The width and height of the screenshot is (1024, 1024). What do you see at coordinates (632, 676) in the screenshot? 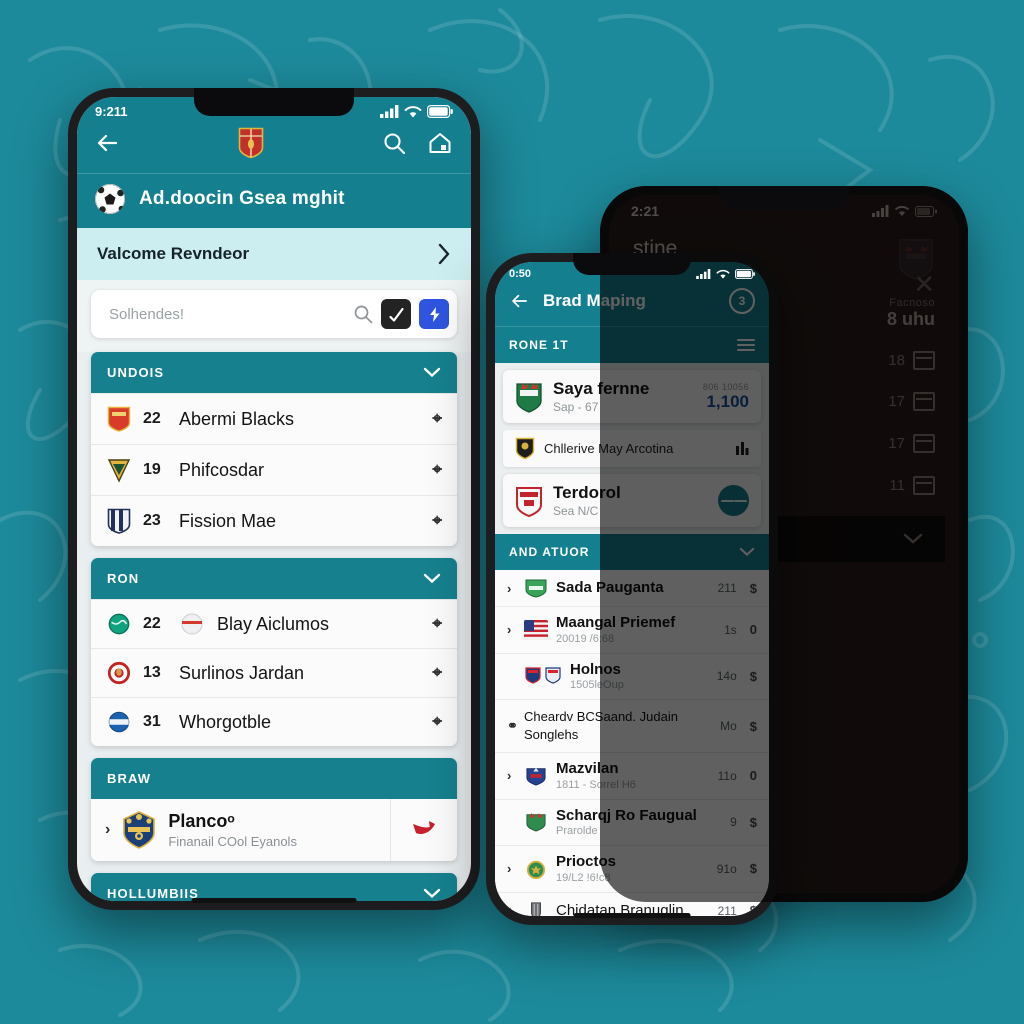
I see `list-item: Holnos 1505leOup 14o $` at bounding box center [632, 676].